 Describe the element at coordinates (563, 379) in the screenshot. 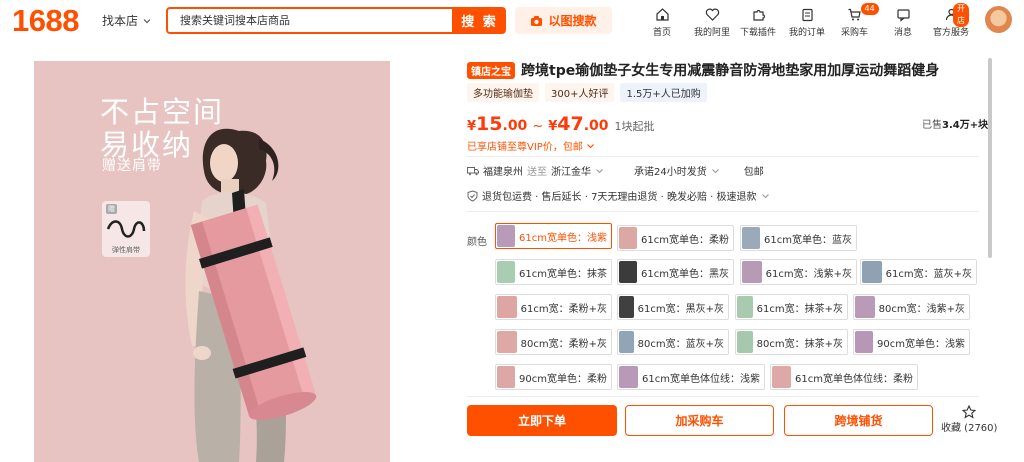

I see `sku-label: 90cm宽单色：柔粉` at that location.